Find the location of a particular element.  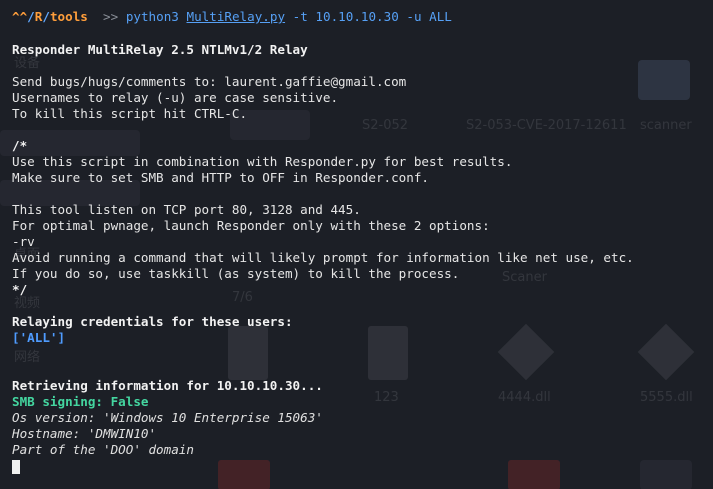

hostname: Hostname: 'DMWIN10' is located at coordinates (84, 433).